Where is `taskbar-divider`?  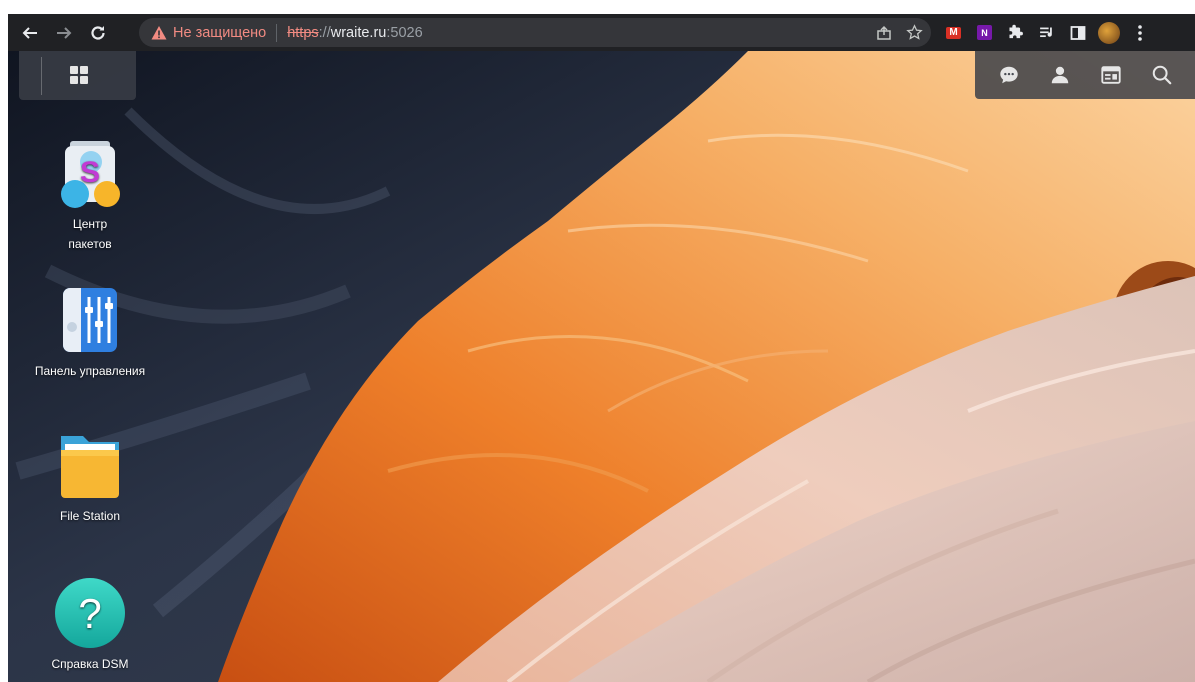
taskbar-divider is located at coordinates (41, 76).